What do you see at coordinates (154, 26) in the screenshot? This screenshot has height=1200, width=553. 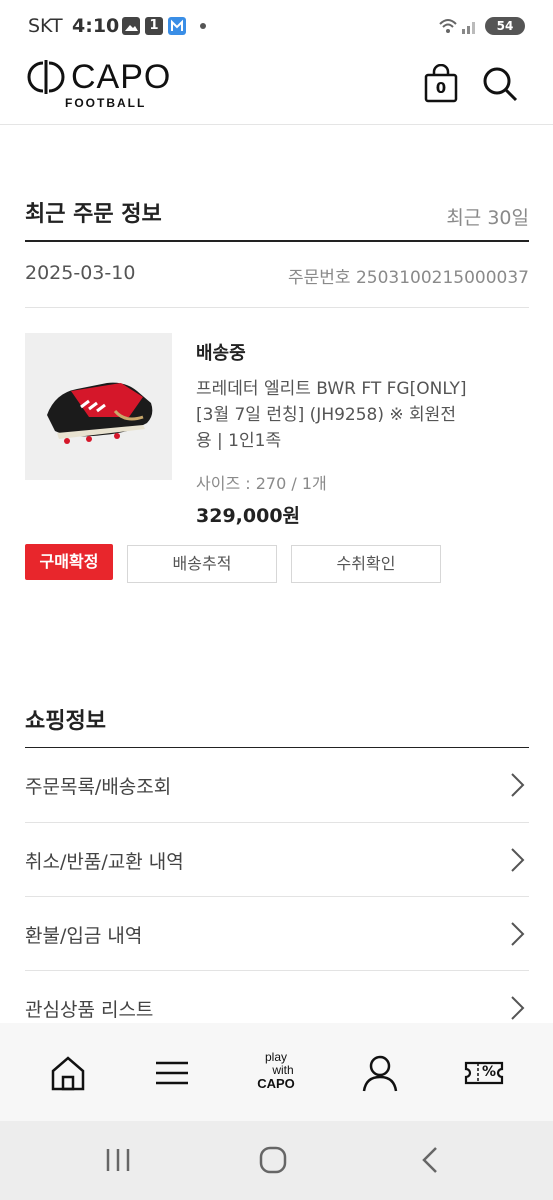 I see `notification-badge-icon: 1` at bounding box center [154, 26].